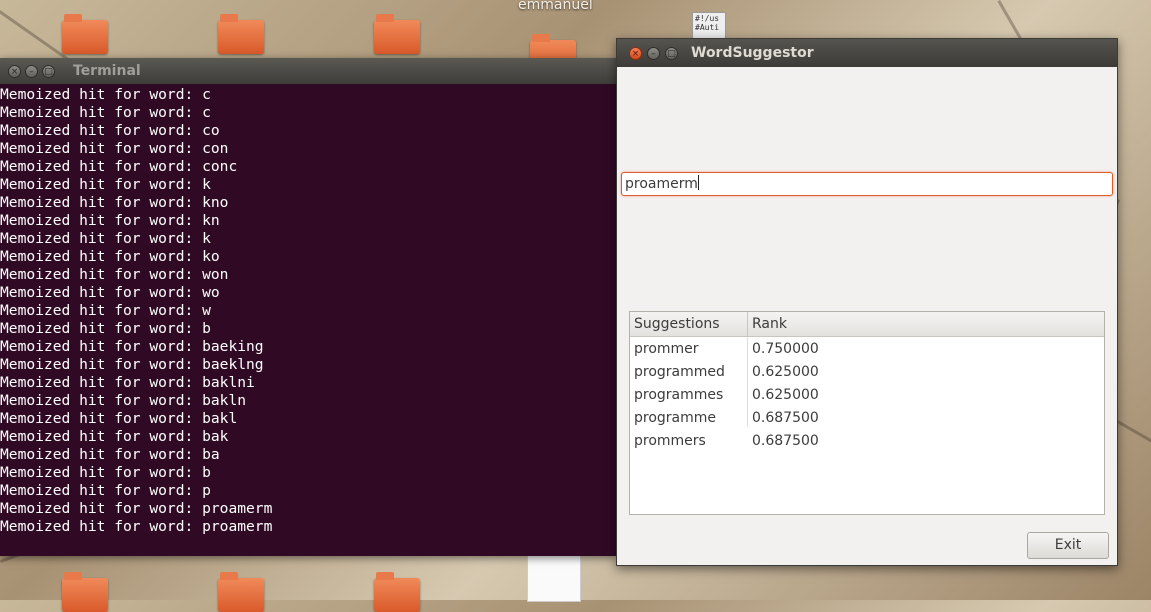  Describe the element at coordinates (114, 202) in the screenshot. I see `terminal-line: Memoized hit for word: kno` at that location.